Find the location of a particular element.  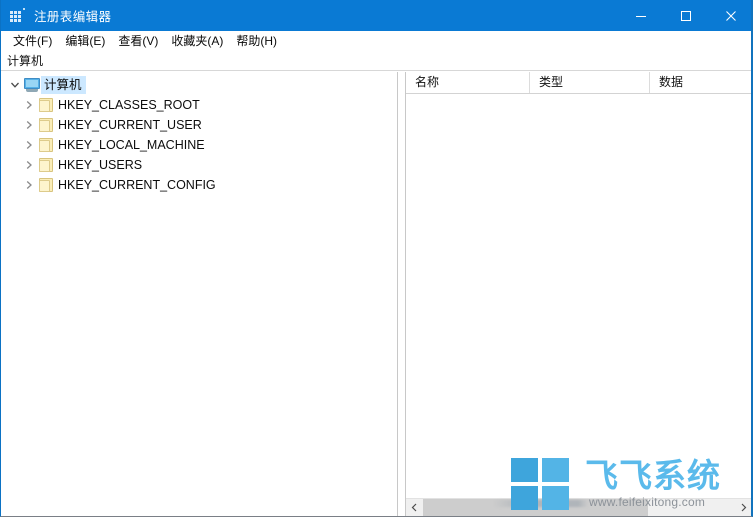

tree-item-hkey-classes-root: HKEY_CLASSES_ROOT is located at coordinates (199, 105).